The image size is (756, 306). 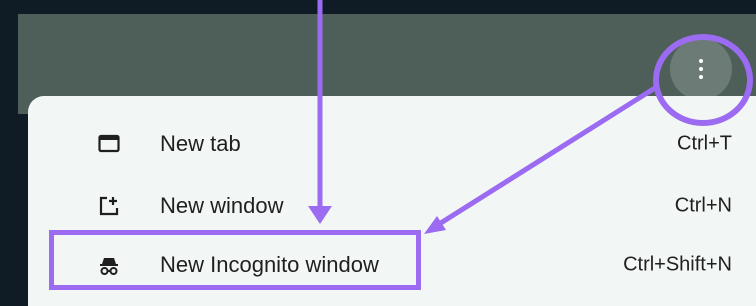 I want to click on new-window-icon, so click(x=109, y=206).